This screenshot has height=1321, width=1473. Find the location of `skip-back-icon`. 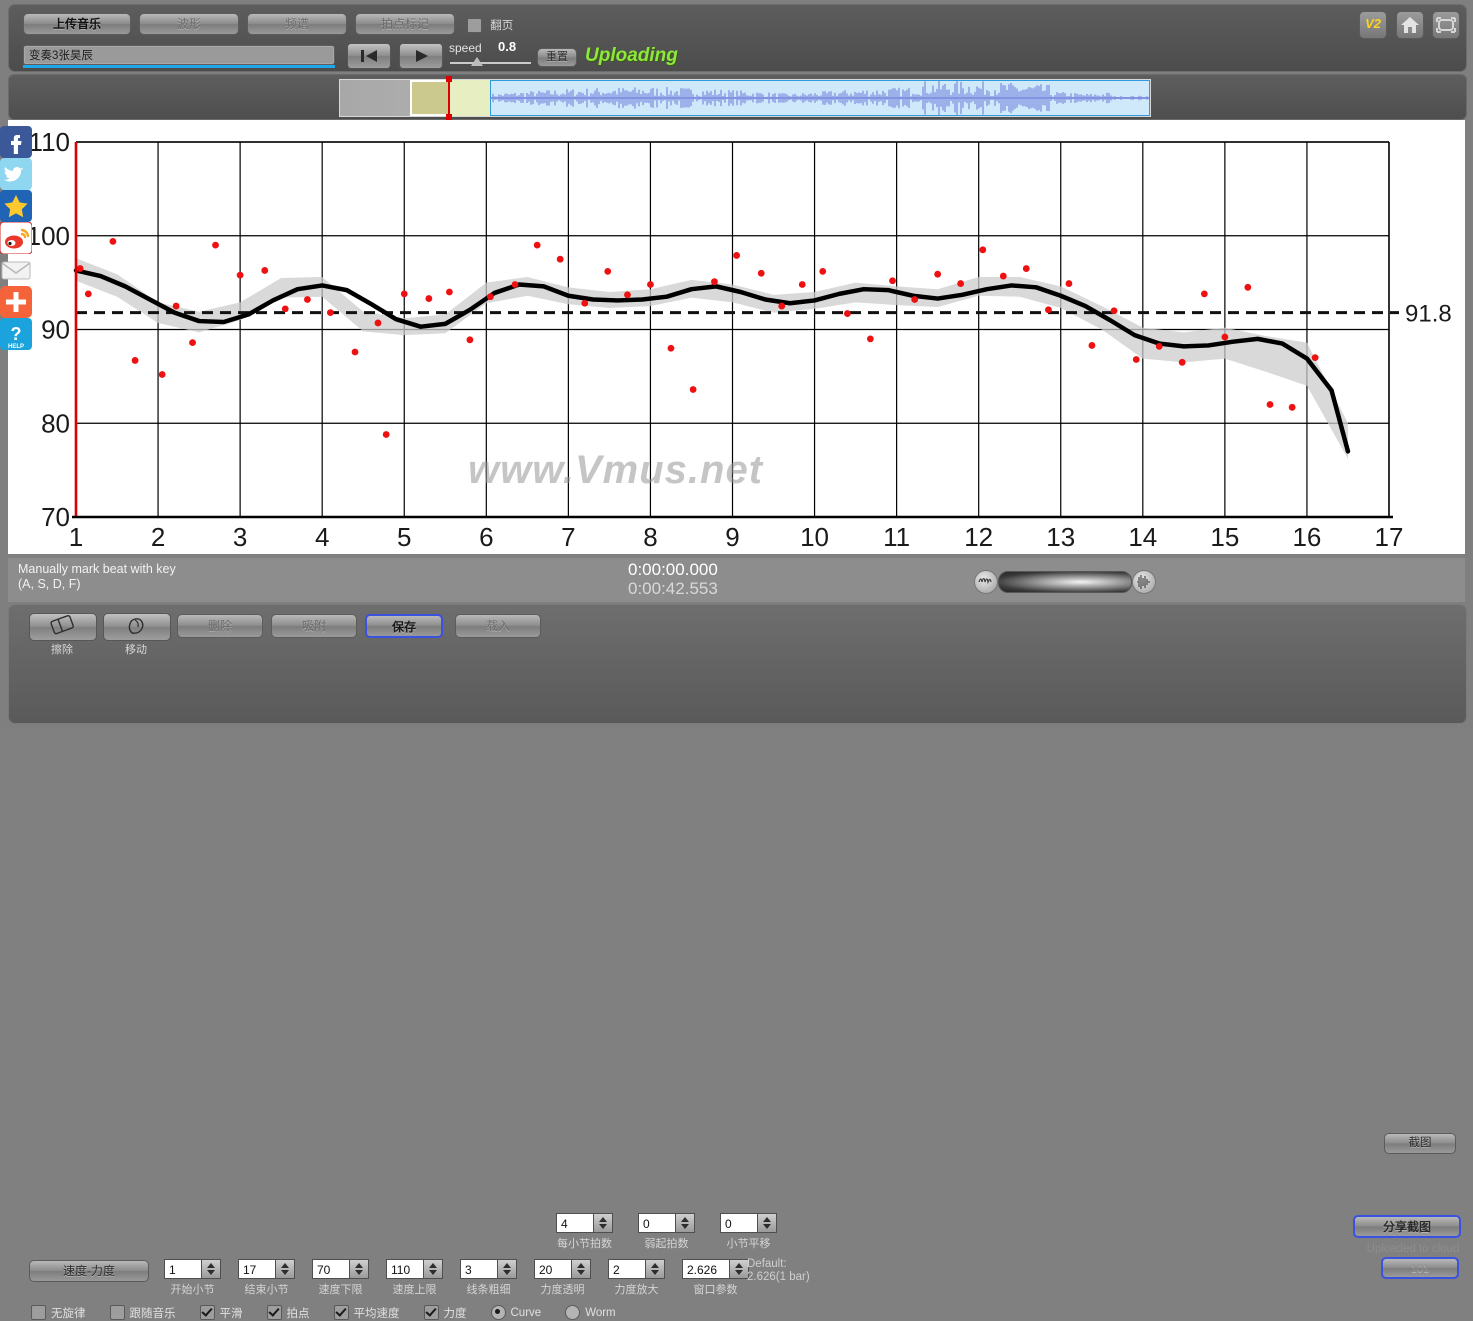

skip-back-icon is located at coordinates (369, 56).